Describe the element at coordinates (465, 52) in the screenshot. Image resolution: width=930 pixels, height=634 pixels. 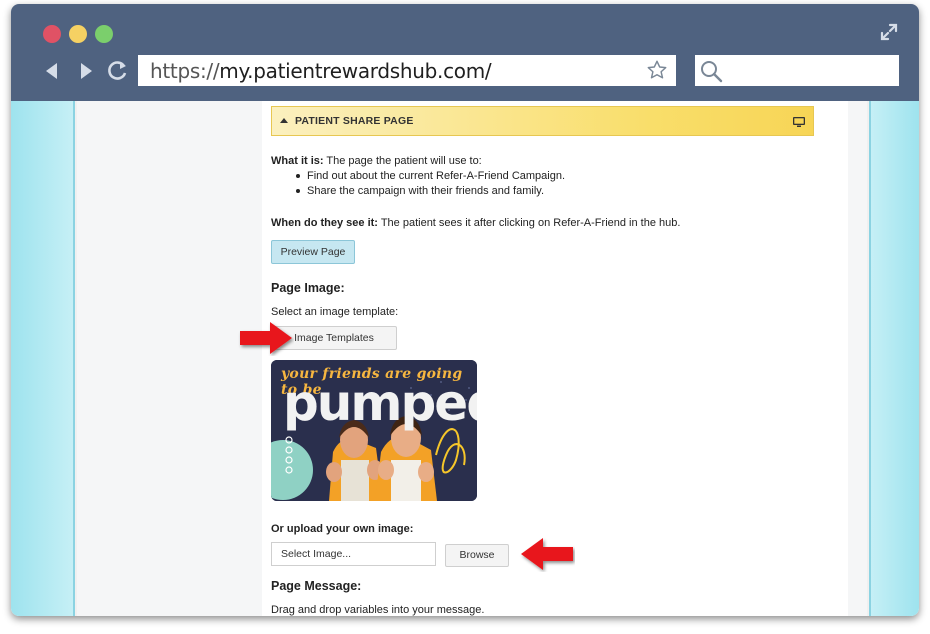
I see `browser-chrome: https://my.patientrewardshub.com/` at that location.